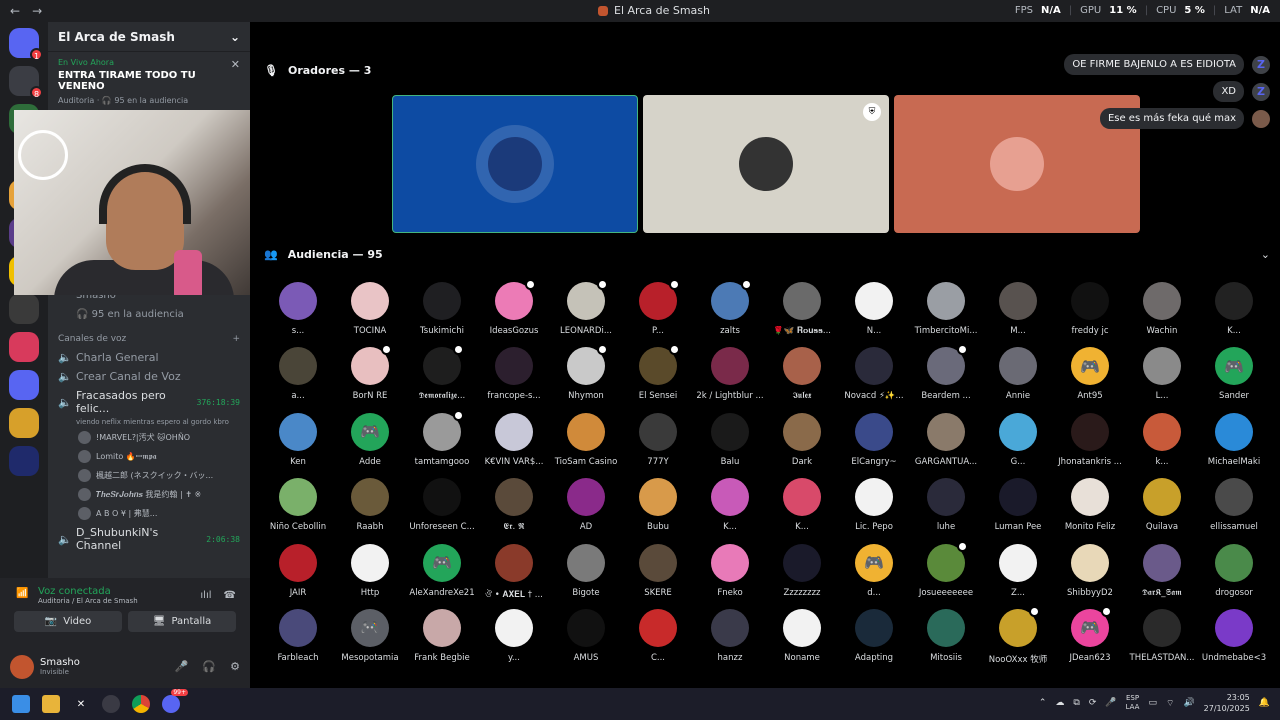 The height and width of the screenshot is (720, 1280). I want to click on windows-icon: ⧉, so click(1076, 703).